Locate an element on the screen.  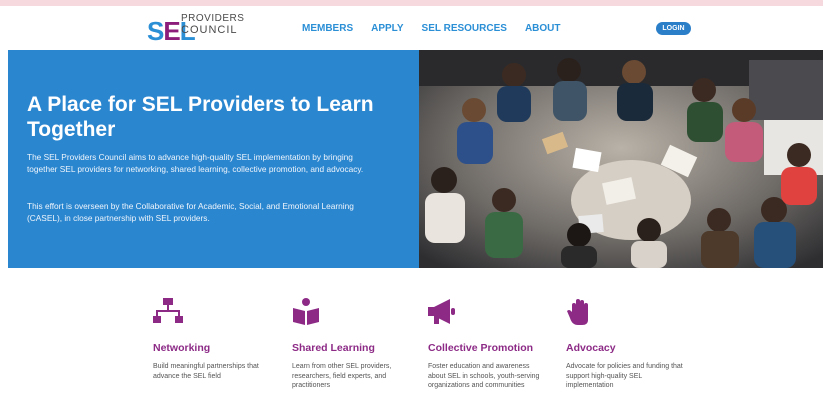
logo-text-providers: PROVIDERS is located at coordinates (213, 18).